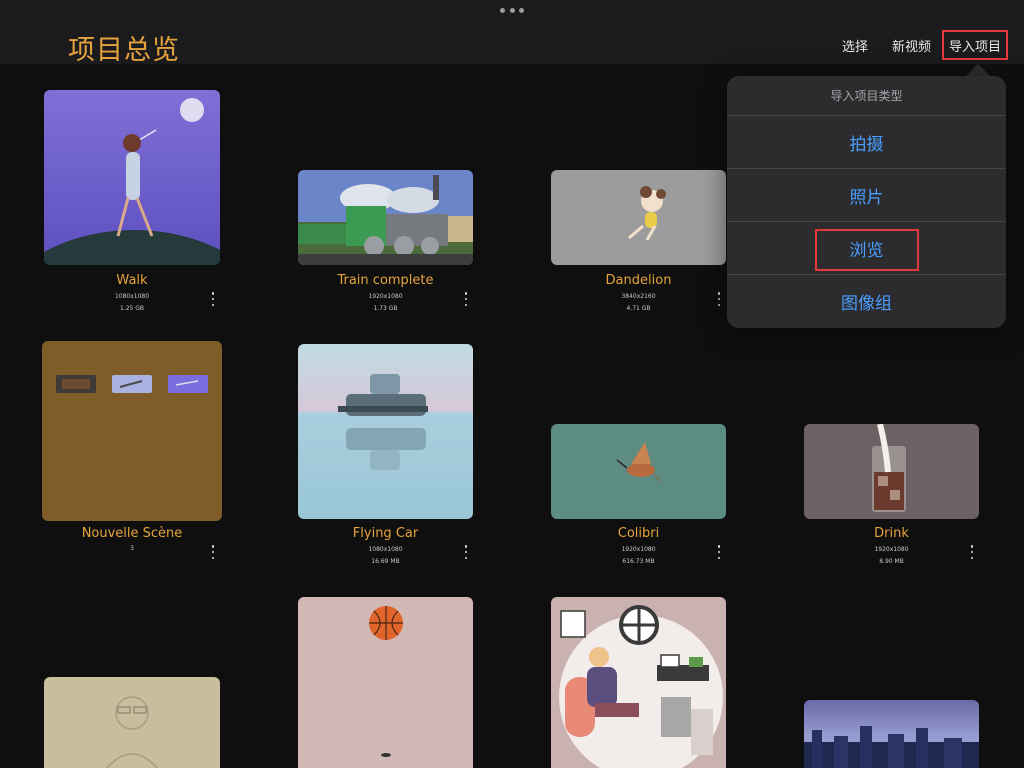 The height and width of the screenshot is (768, 1024). I want to click on select-button: 选择, so click(855, 45).